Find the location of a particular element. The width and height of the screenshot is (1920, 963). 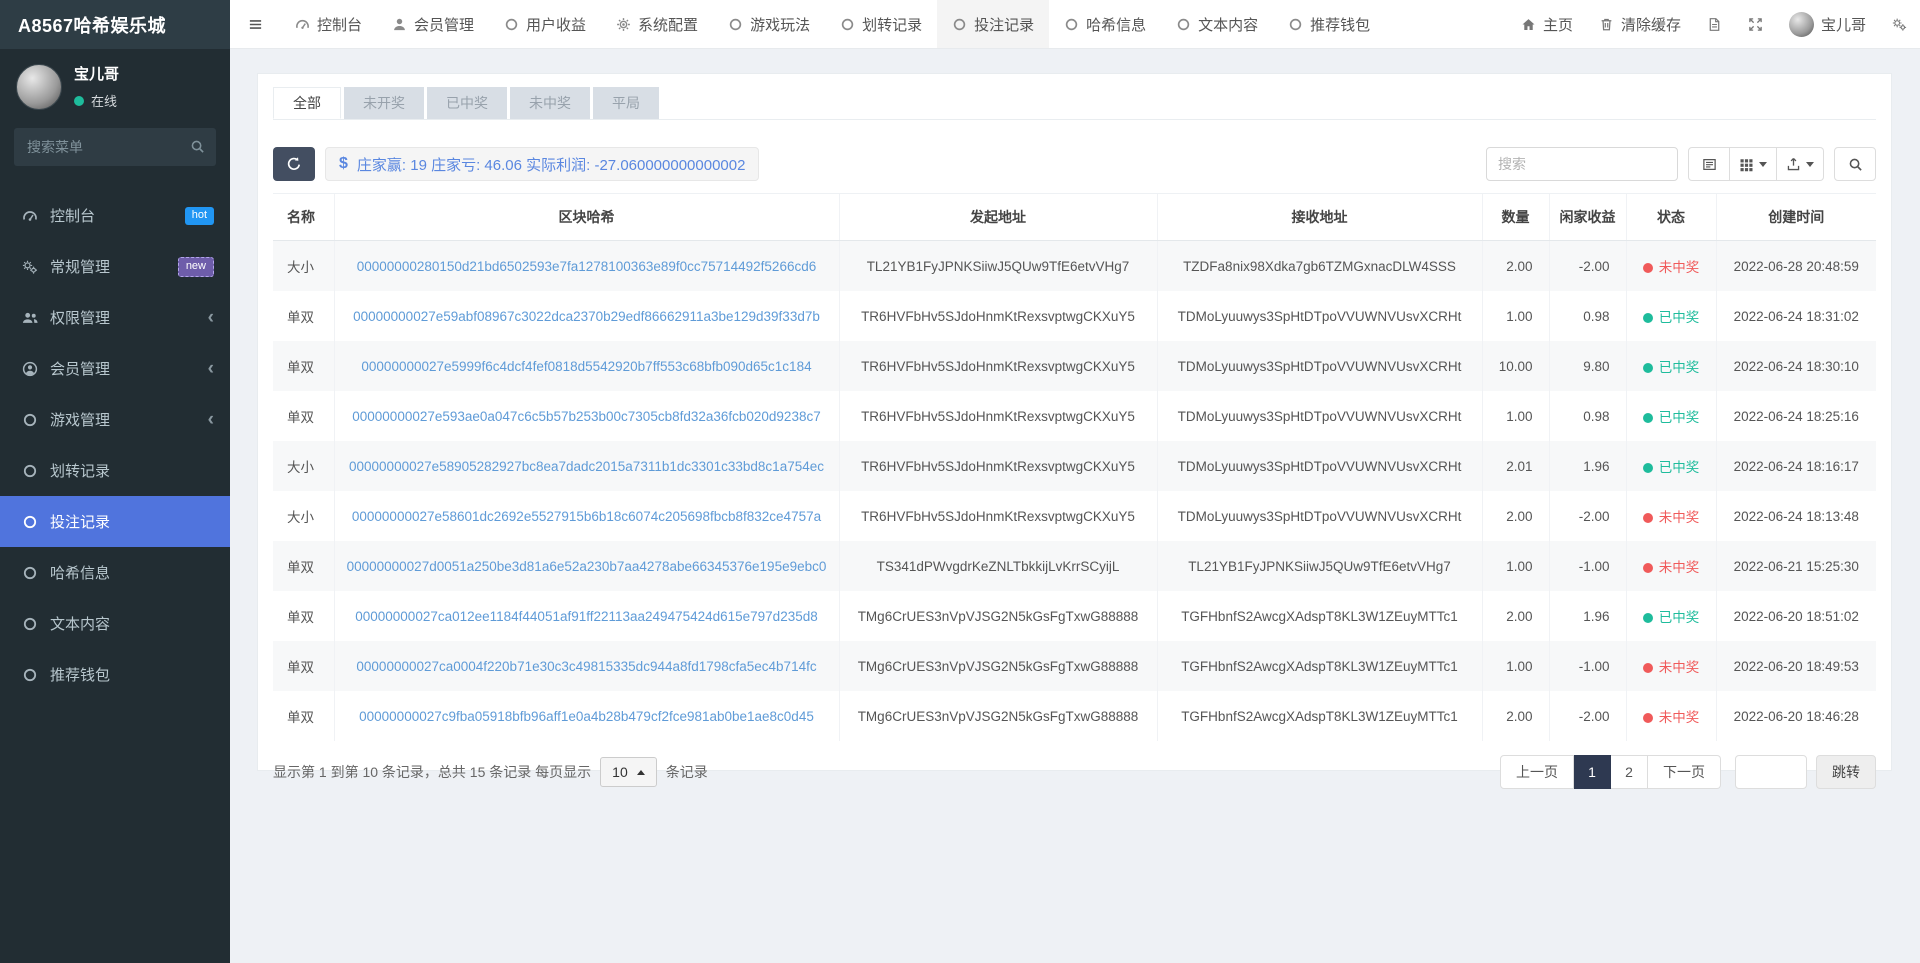

tab-lose: 未中奖 is located at coordinates (550, 103).